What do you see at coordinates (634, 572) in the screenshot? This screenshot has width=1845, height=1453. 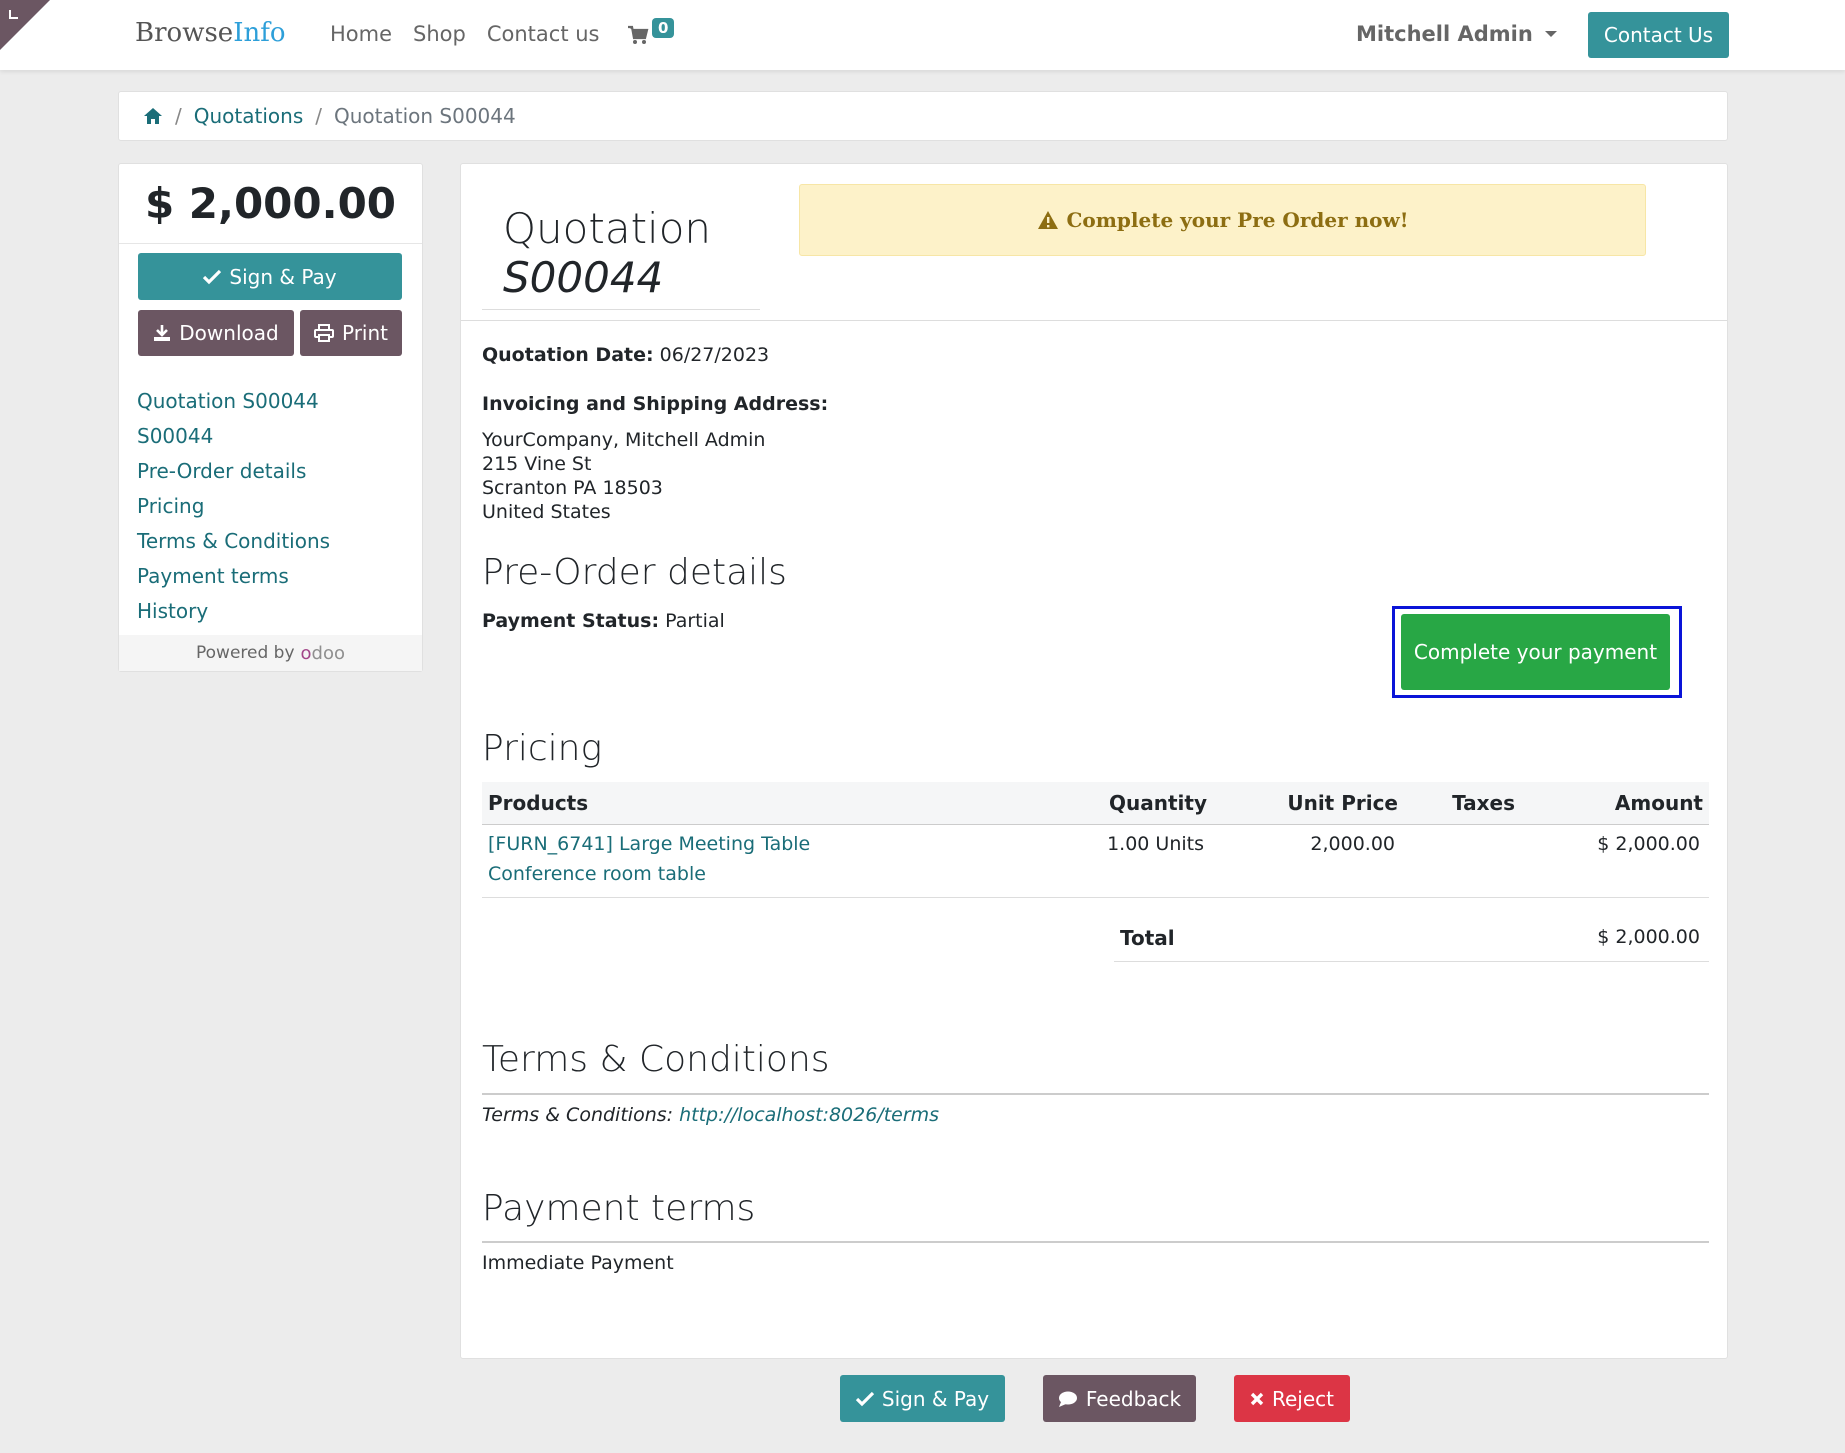 I see `pre-order-heading: Pre-Order details` at bounding box center [634, 572].